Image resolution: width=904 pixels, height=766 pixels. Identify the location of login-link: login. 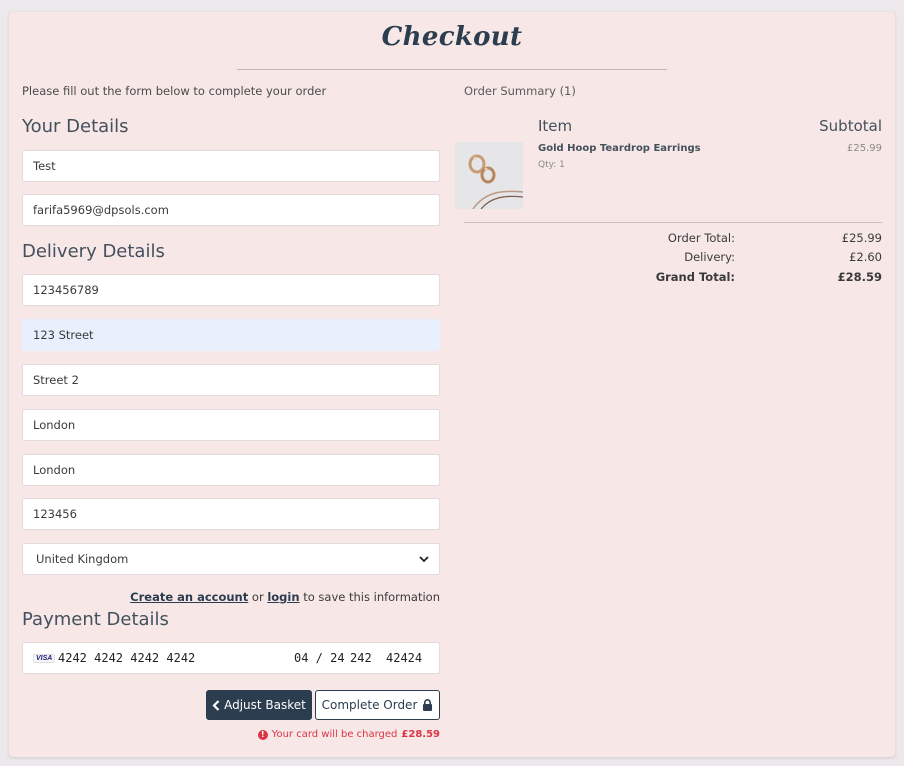
(283, 597).